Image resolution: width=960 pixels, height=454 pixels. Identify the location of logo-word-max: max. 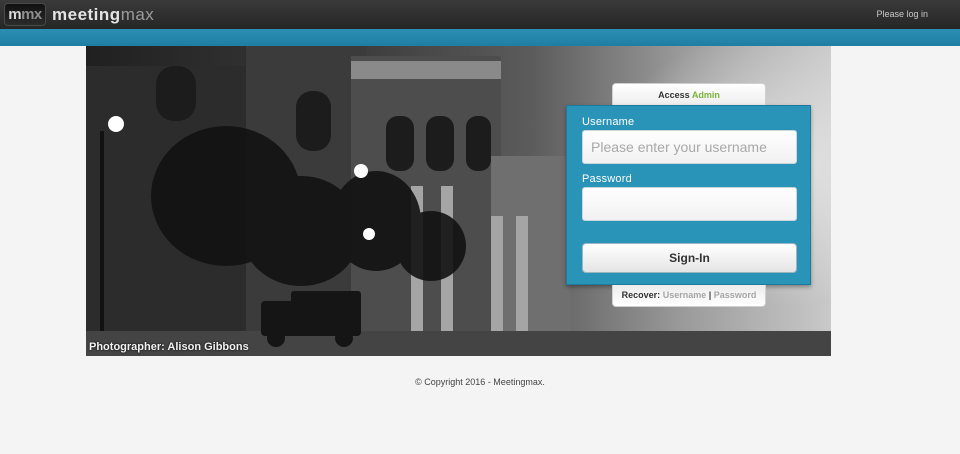
(137, 14).